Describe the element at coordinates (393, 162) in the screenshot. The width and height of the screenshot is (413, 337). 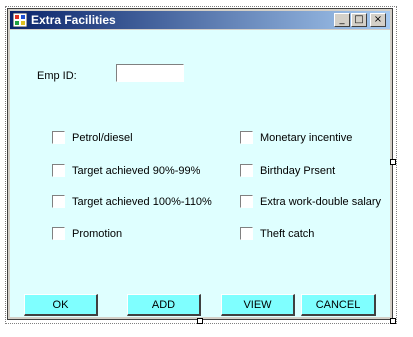
I see `resize-handle-right` at that location.